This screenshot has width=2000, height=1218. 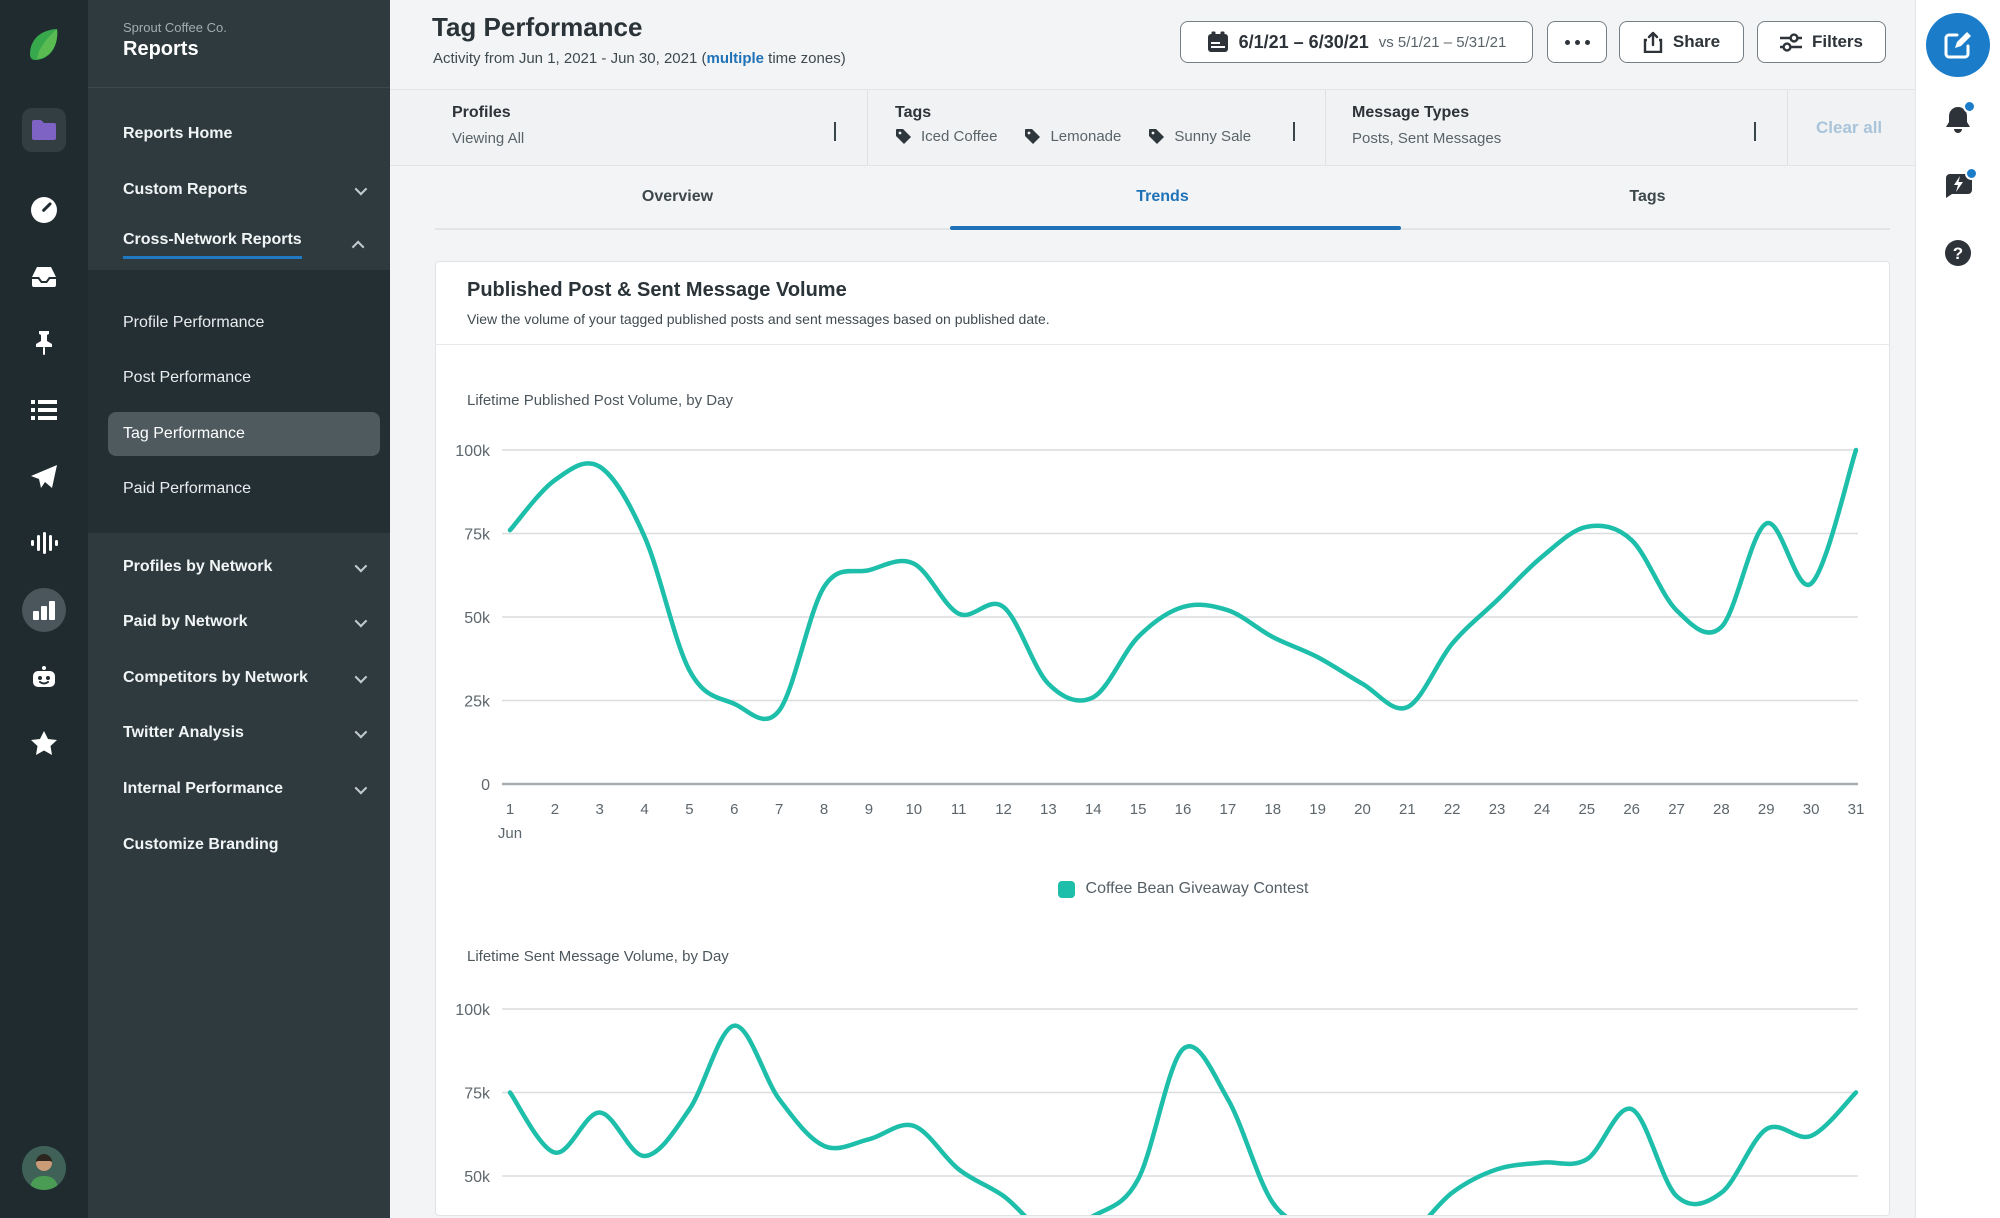 I want to click on sidebar-item-customize-branding: Customize Branding, so click(x=239, y=845).